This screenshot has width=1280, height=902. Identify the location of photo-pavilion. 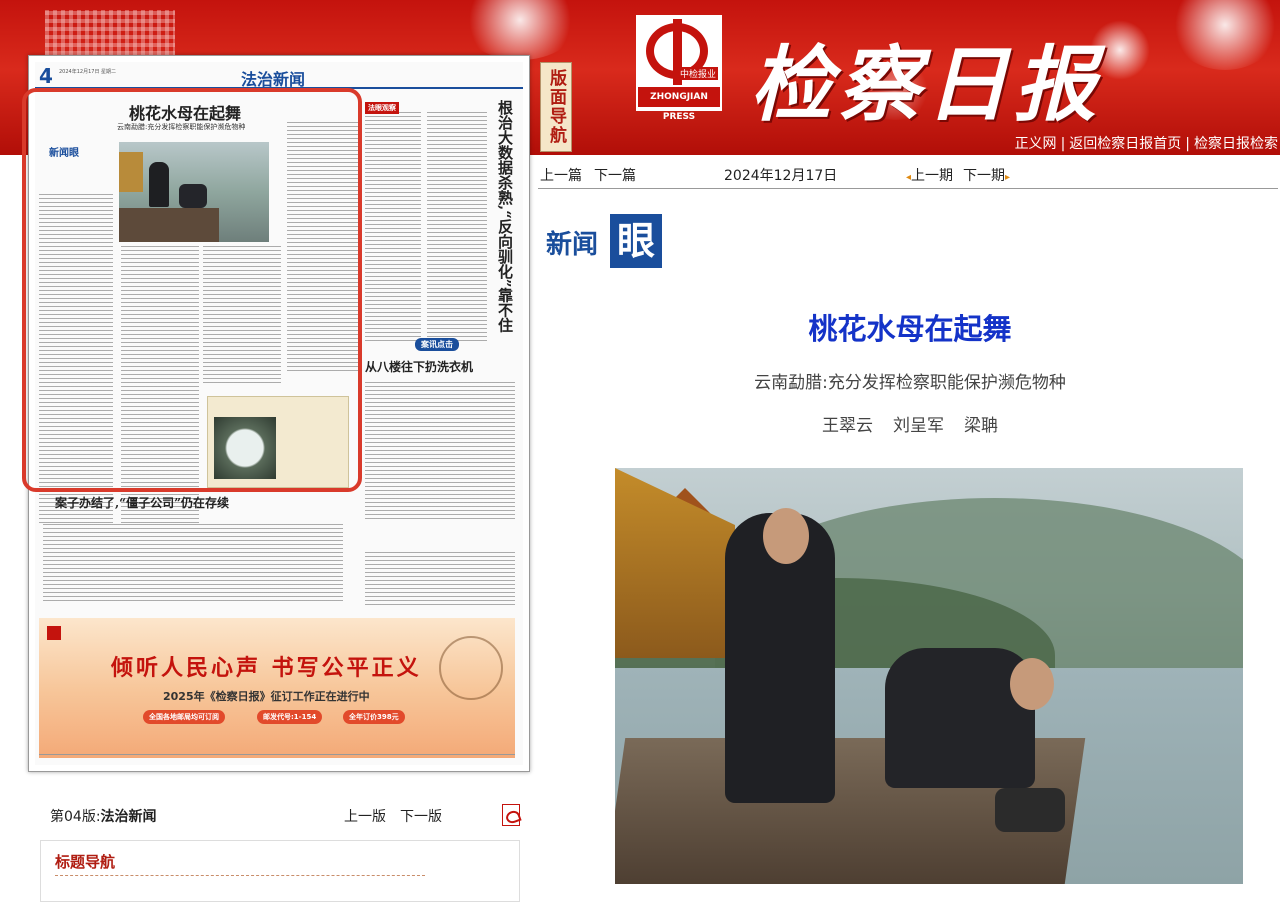
(675, 563).